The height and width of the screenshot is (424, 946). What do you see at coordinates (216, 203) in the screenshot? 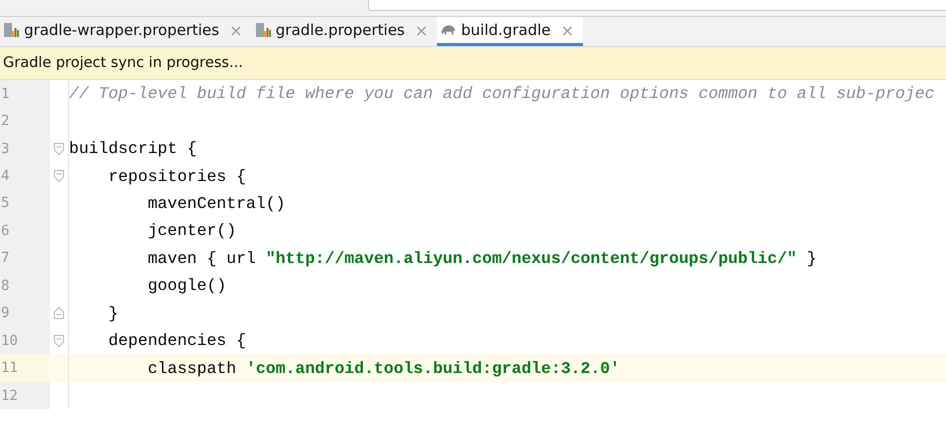
I see `code-line: mavenCentral()` at bounding box center [216, 203].